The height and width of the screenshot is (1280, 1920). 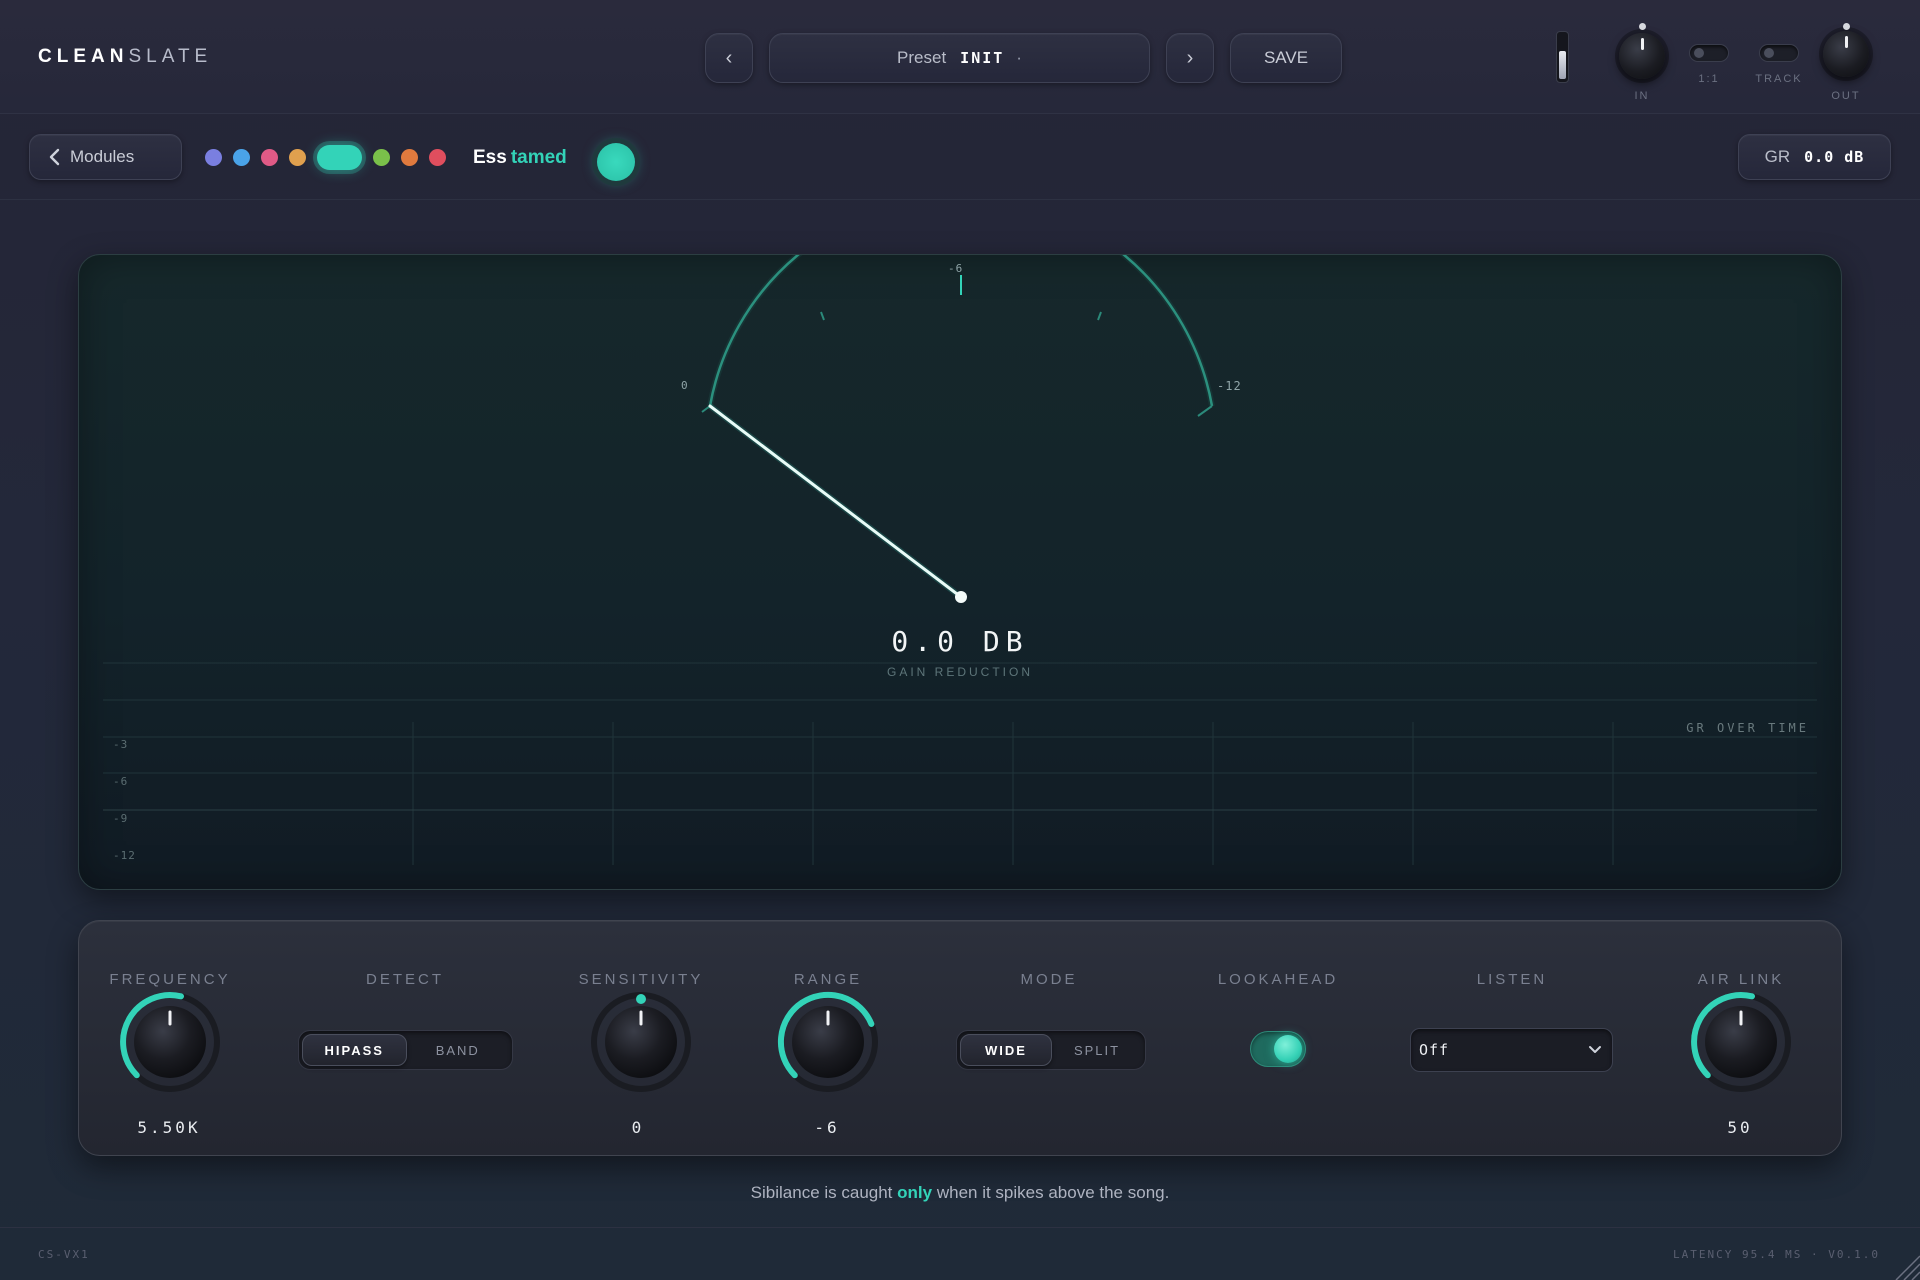 What do you see at coordinates (1642, 96) in the screenshot?
I see `input-gain-label: IN` at bounding box center [1642, 96].